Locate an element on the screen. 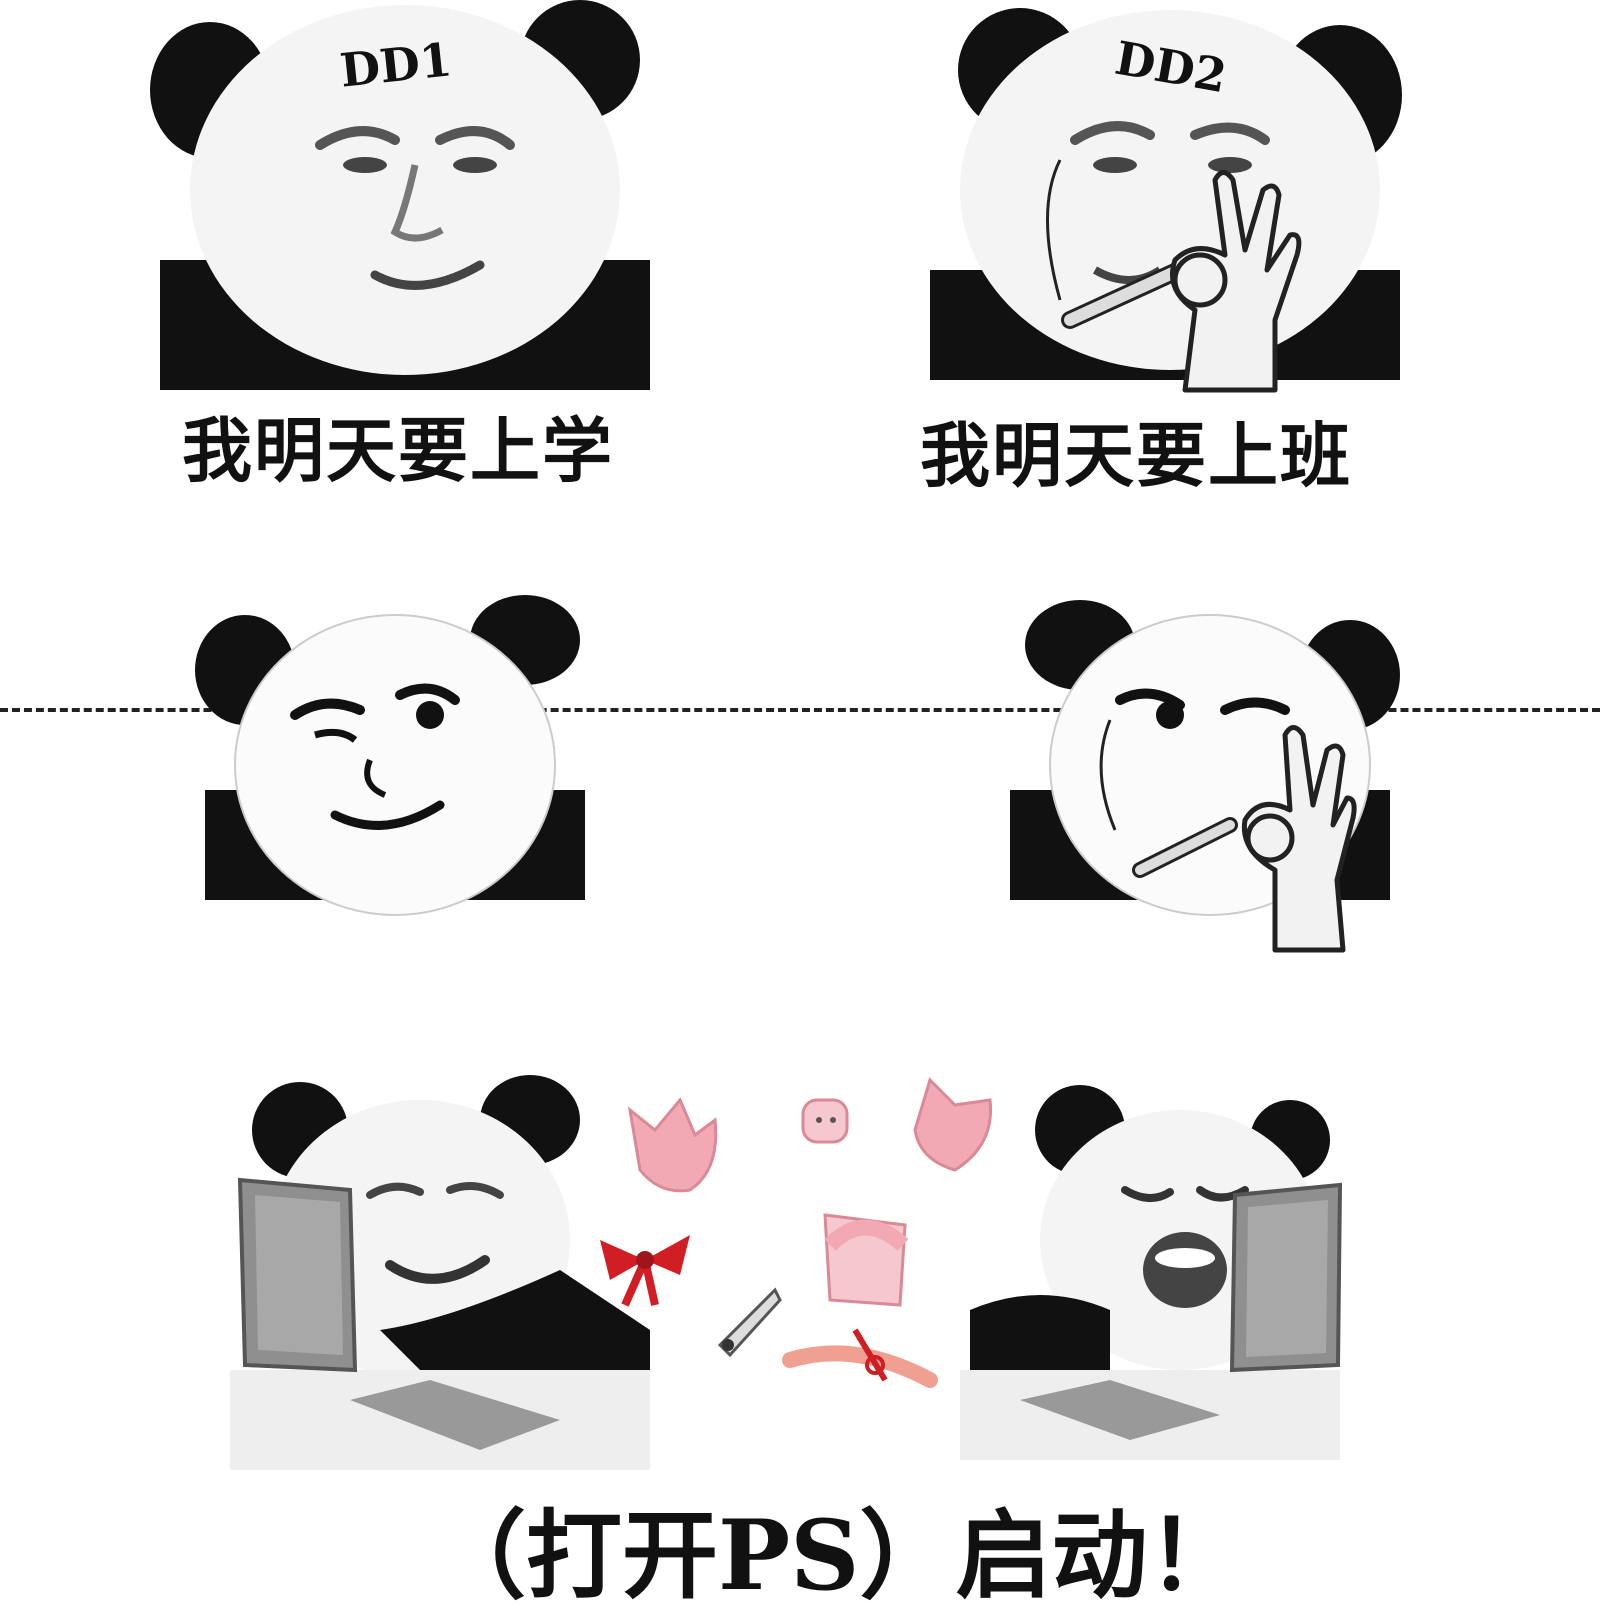 This screenshot has height=1617, width=1600. meme-panel-ps-right is located at coordinates (1160, 1270).